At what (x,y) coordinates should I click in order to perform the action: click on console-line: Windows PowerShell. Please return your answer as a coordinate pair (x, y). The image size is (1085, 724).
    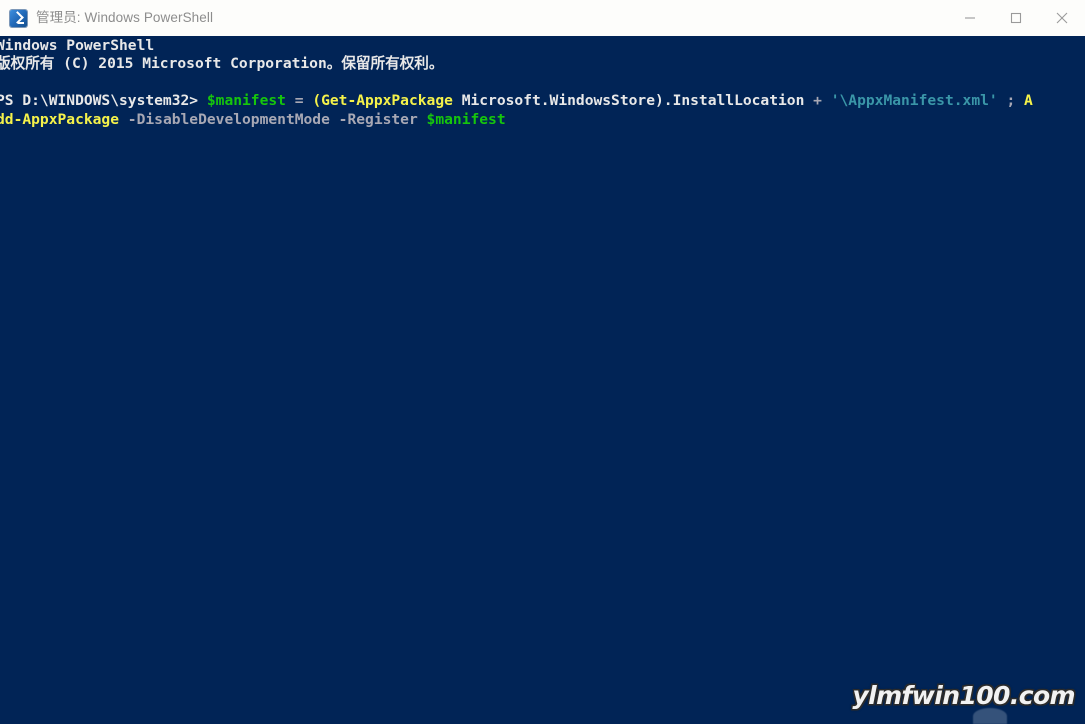
    Looking at the image, I should click on (542, 46).